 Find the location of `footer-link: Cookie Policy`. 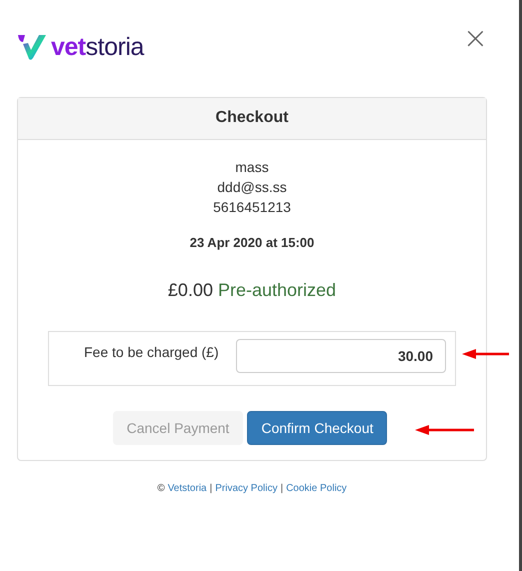

footer-link: Cookie Policy is located at coordinates (316, 488).